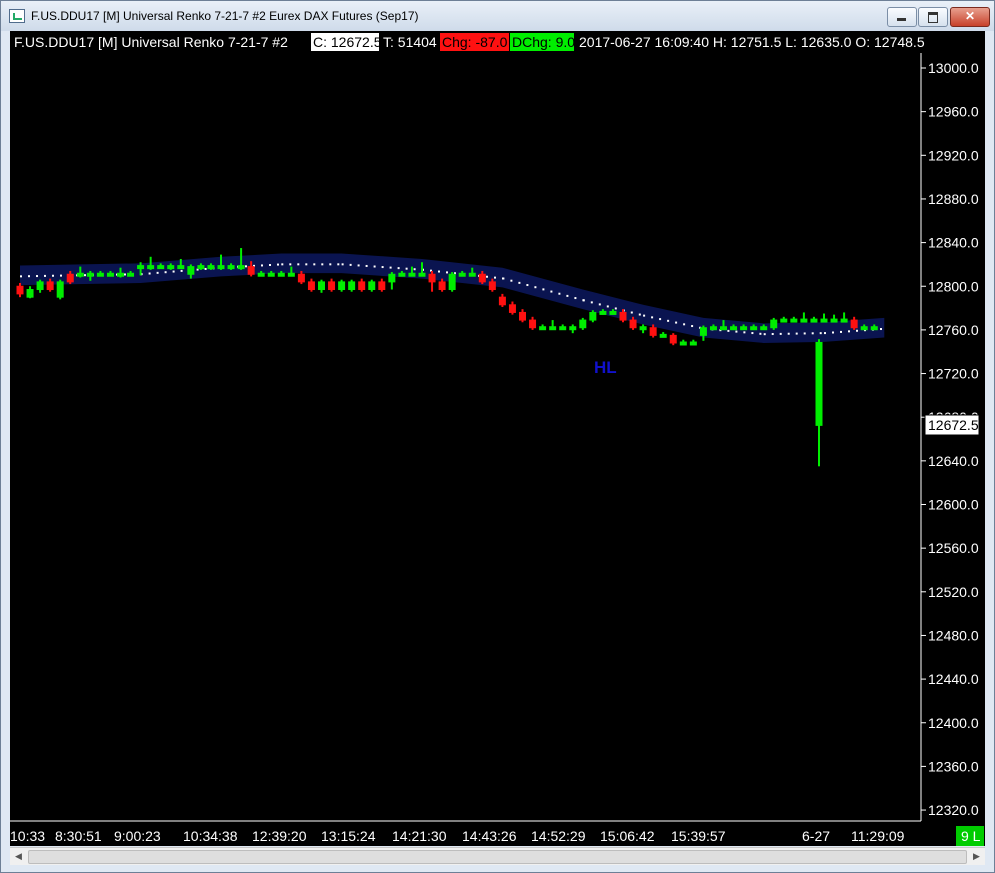 The width and height of the screenshot is (995, 873). What do you see at coordinates (971, 836) in the screenshot?
I see `bar-count-text: 9 L` at bounding box center [971, 836].